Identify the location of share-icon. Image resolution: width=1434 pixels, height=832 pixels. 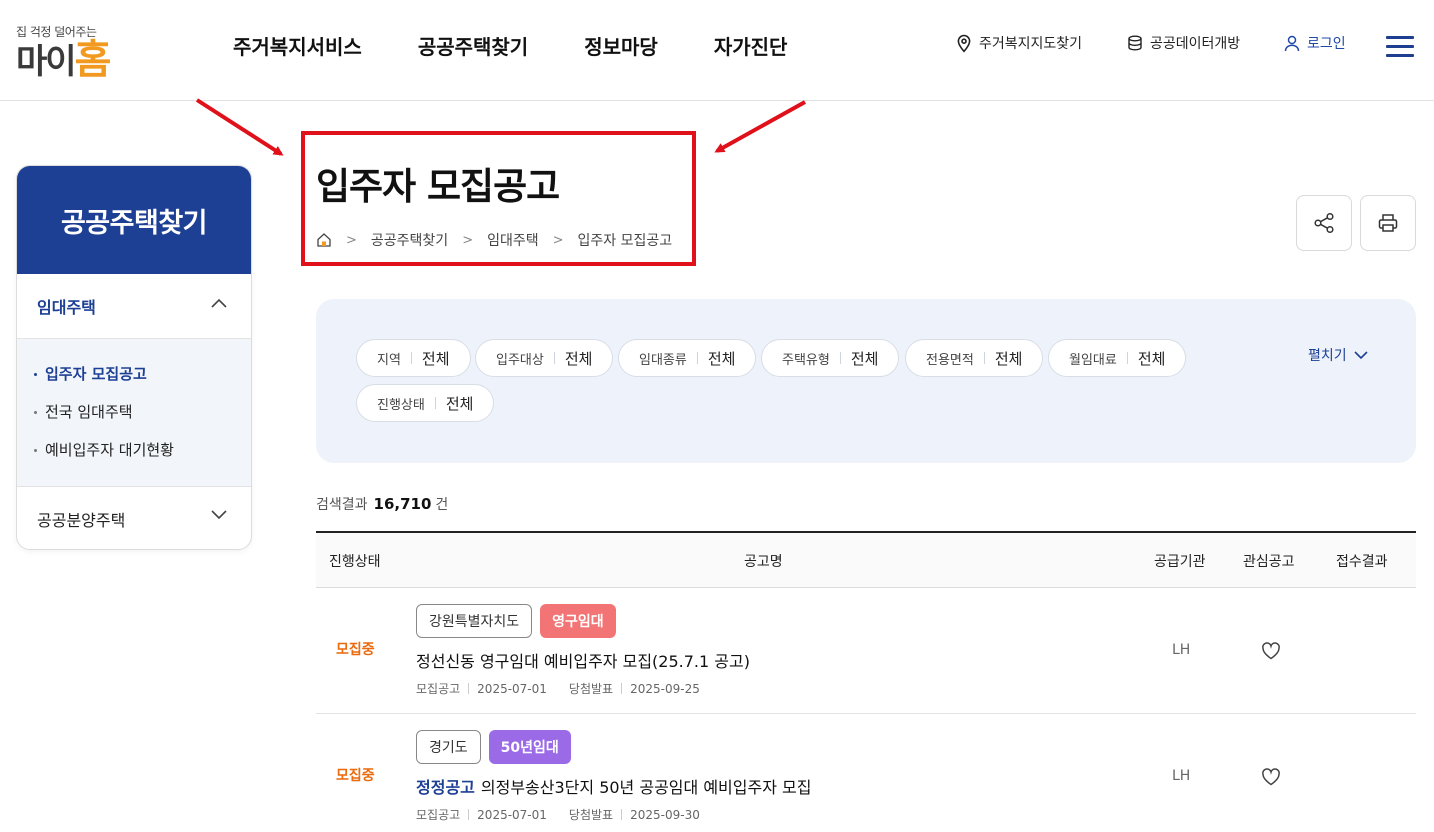
(1324, 223).